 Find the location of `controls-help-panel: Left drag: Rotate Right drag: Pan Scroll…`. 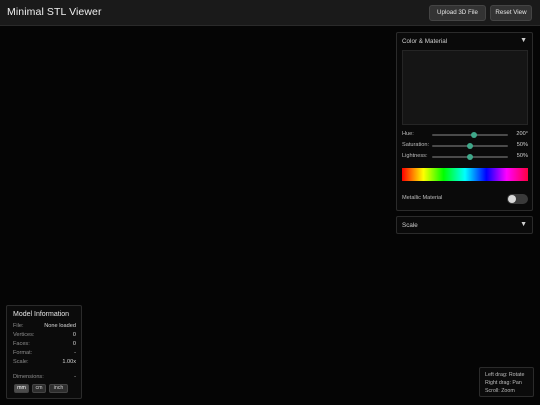

controls-help-panel: Left drag: Rotate Right drag: Pan Scroll… is located at coordinates (506, 382).